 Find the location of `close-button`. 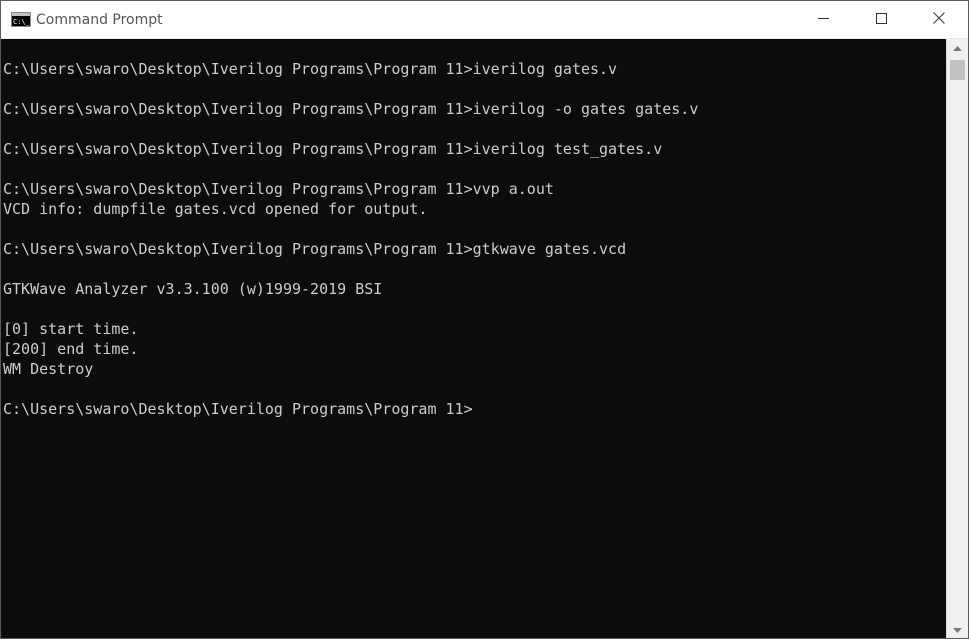

close-button is located at coordinates (939, 19).